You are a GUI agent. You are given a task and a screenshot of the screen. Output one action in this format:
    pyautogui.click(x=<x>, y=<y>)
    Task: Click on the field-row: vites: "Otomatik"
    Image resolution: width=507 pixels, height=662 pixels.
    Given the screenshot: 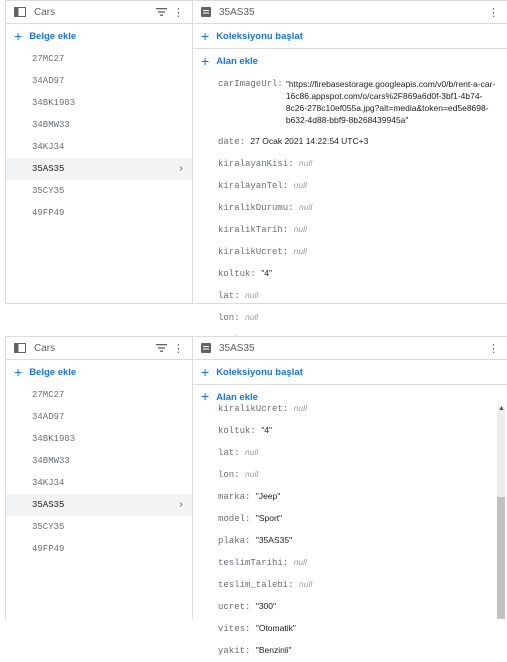 What is the action you would take?
    pyautogui.click(x=350, y=628)
    